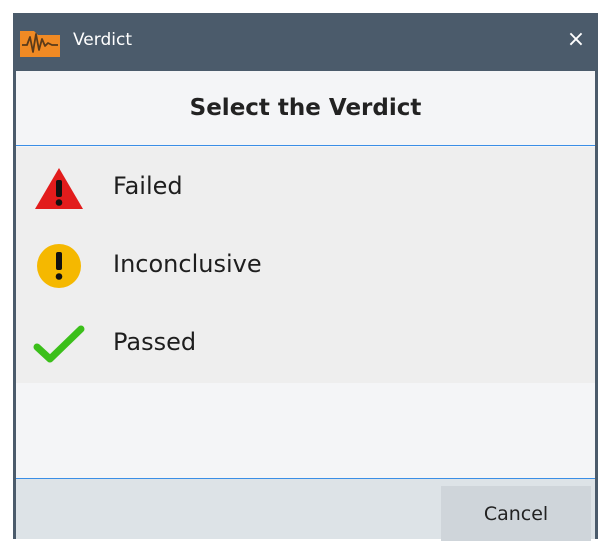  Describe the element at coordinates (576, 40) in the screenshot. I see `close-icon: ×` at that location.